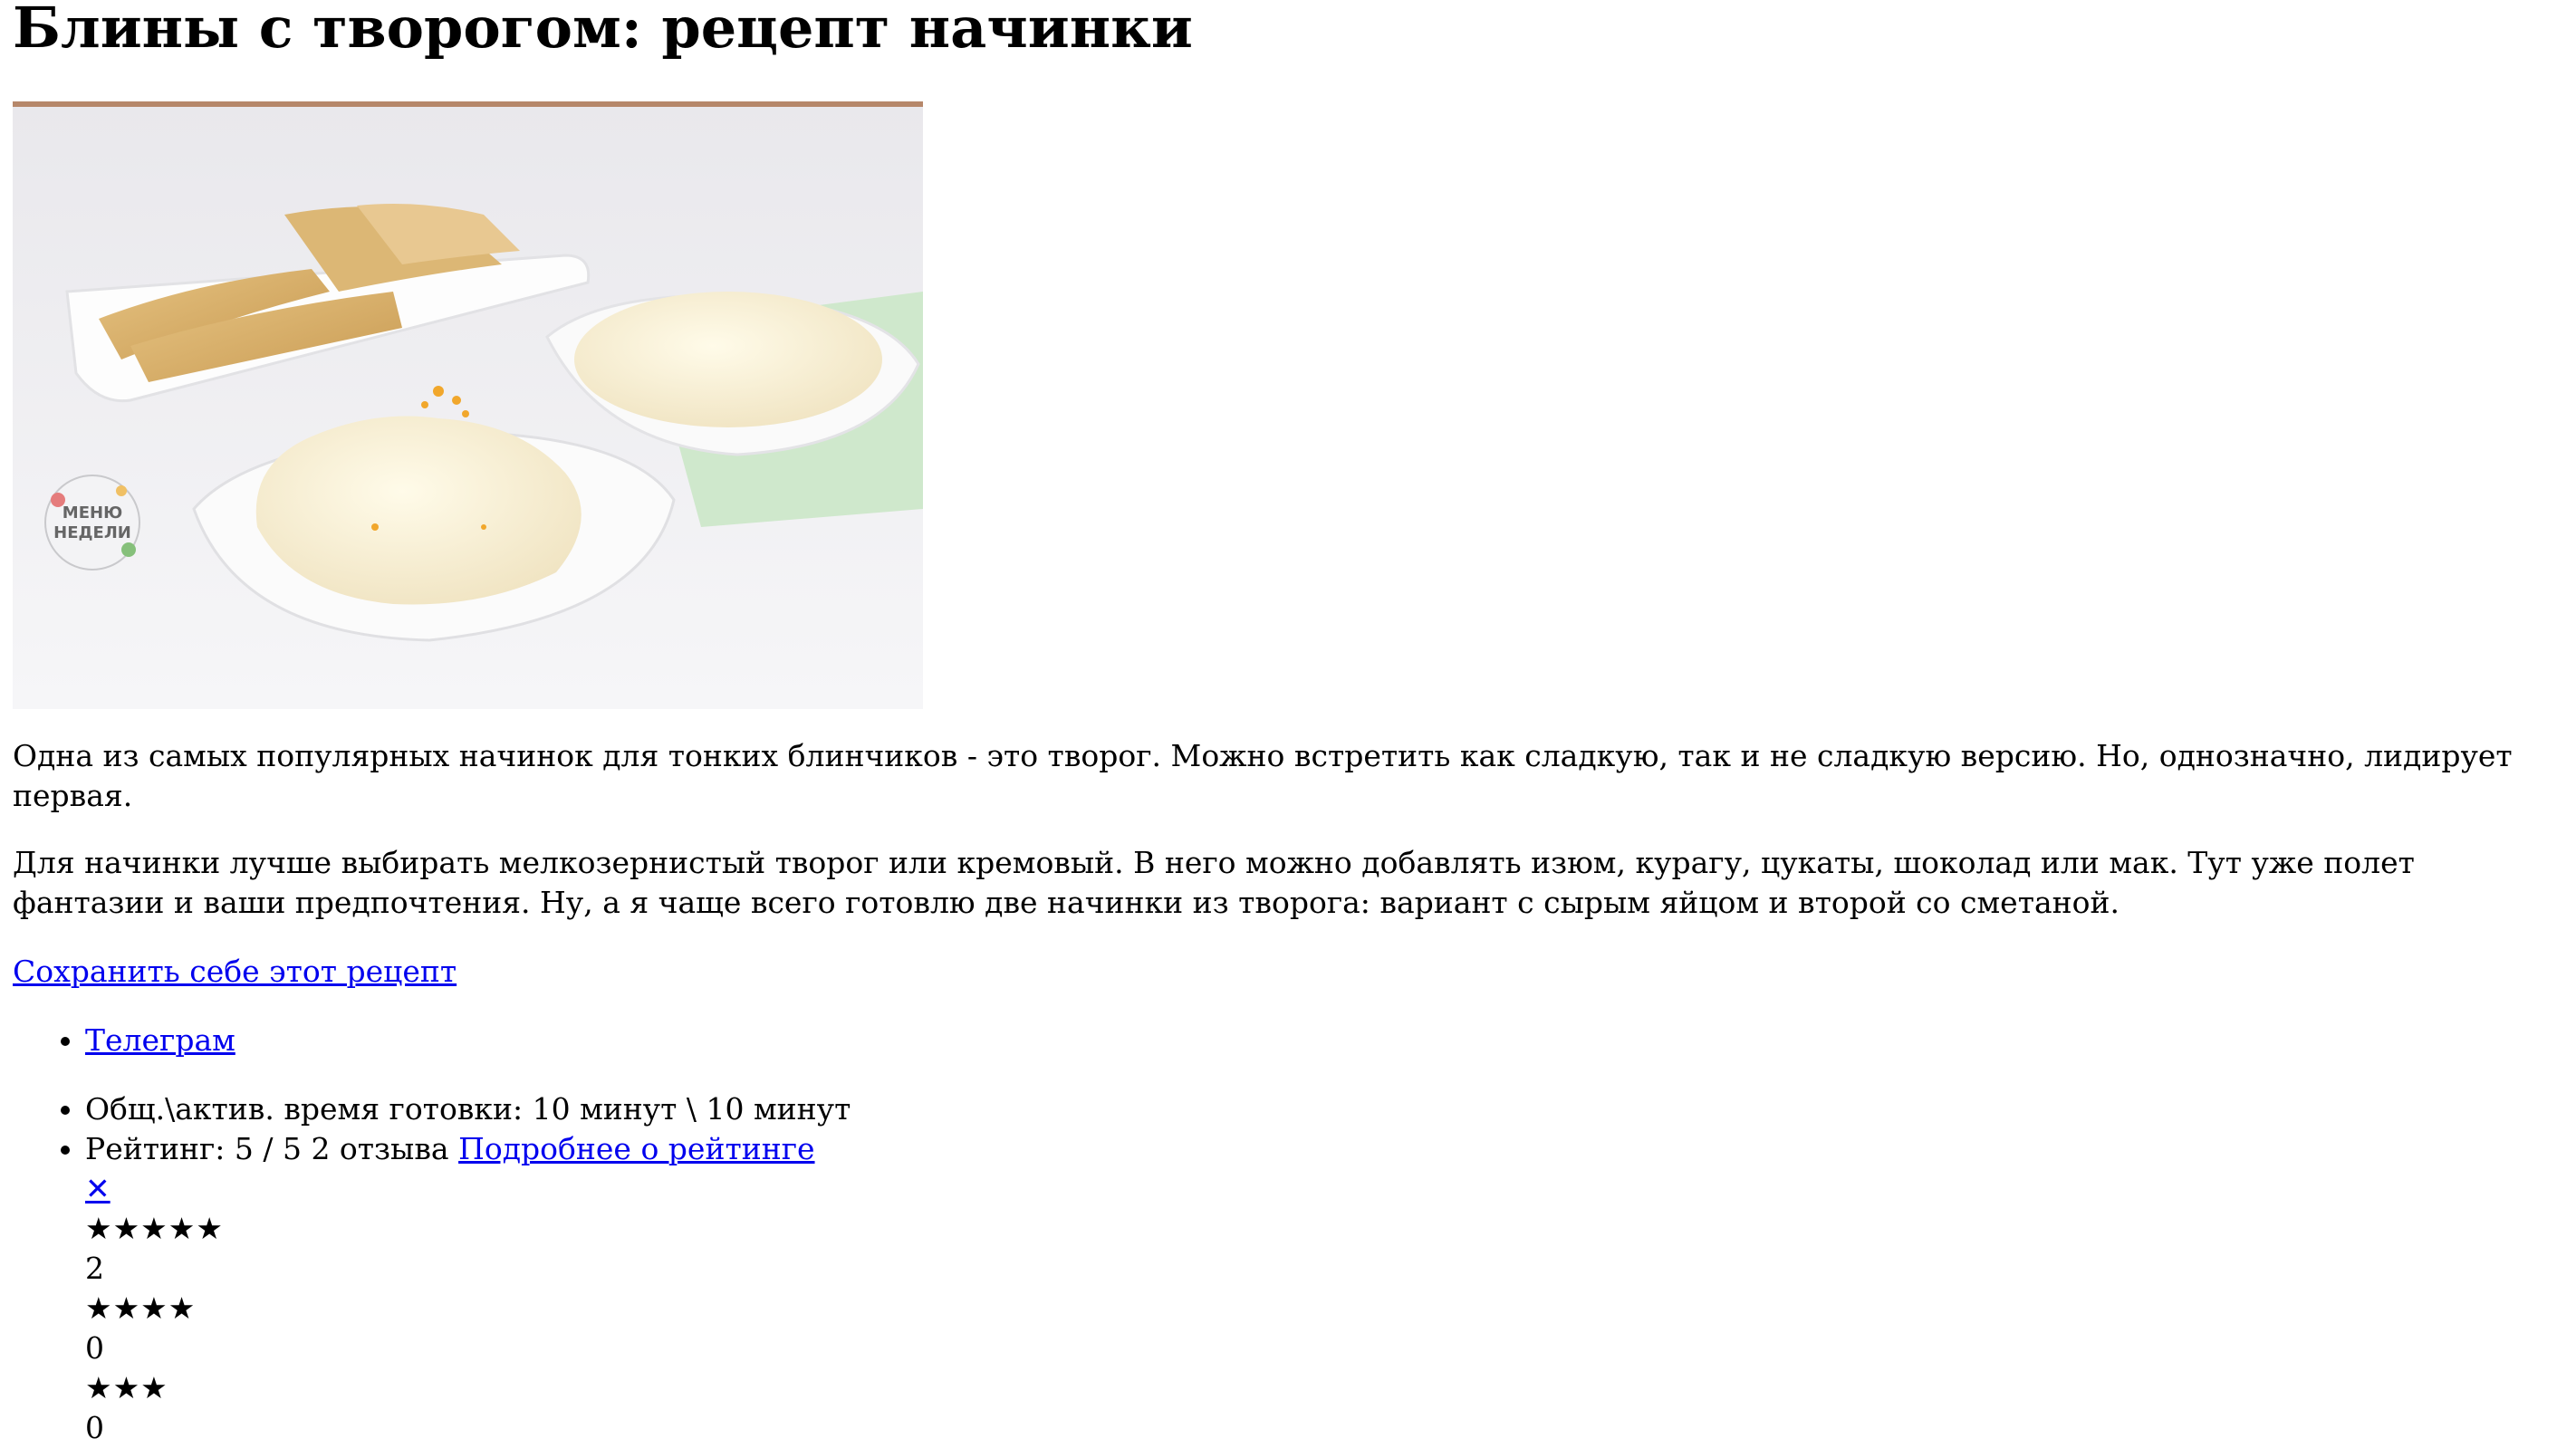  I want to click on svg-text: МЕНЮ, so click(92, 513).